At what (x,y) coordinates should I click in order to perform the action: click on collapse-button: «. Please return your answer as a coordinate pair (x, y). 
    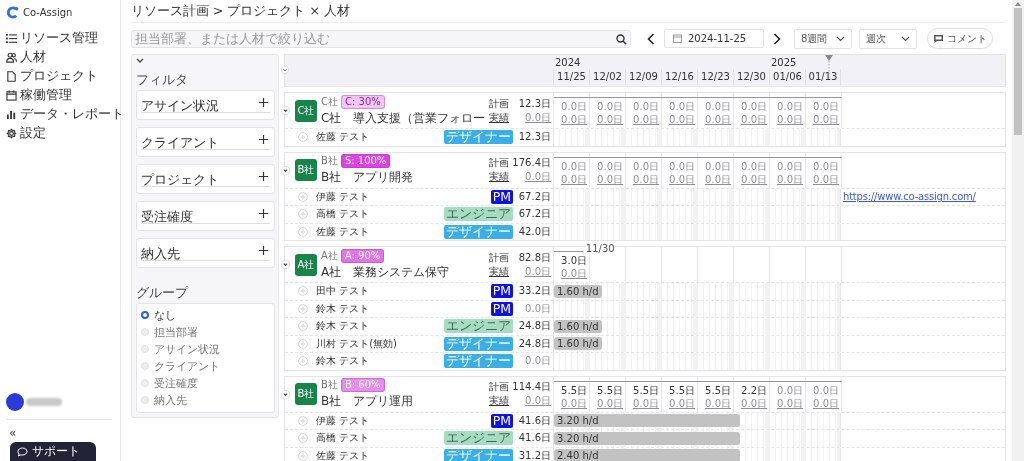
    Looking at the image, I should click on (63, 431).